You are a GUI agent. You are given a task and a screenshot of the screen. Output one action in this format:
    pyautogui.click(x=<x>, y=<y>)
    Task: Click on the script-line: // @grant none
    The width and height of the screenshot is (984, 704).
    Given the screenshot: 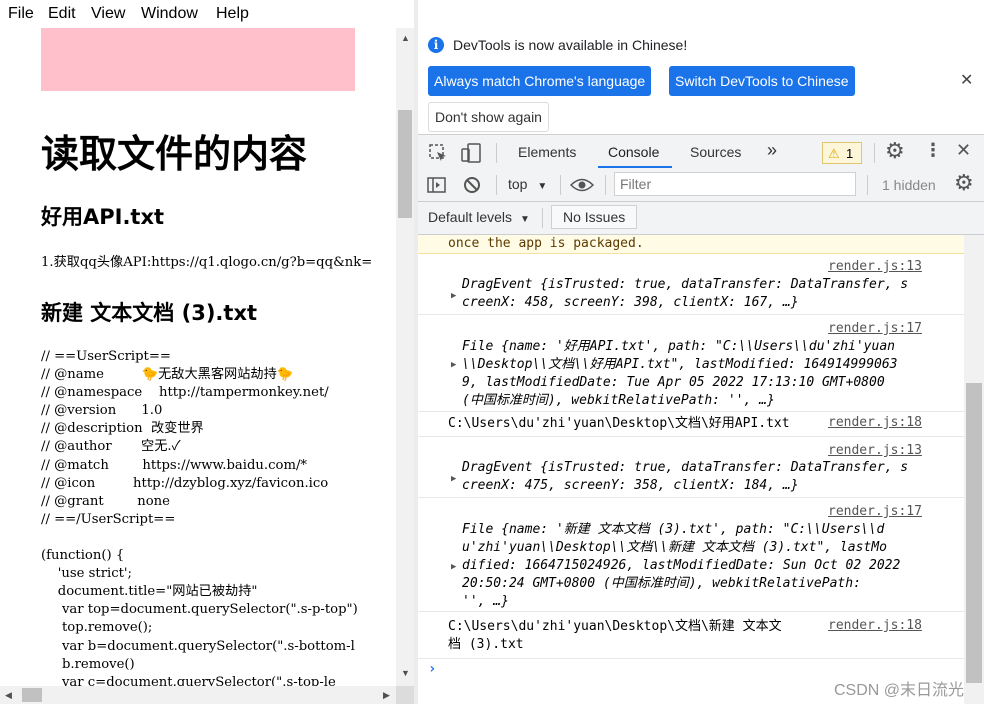 What is the action you would take?
    pyautogui.click(x=105, y=501)
    